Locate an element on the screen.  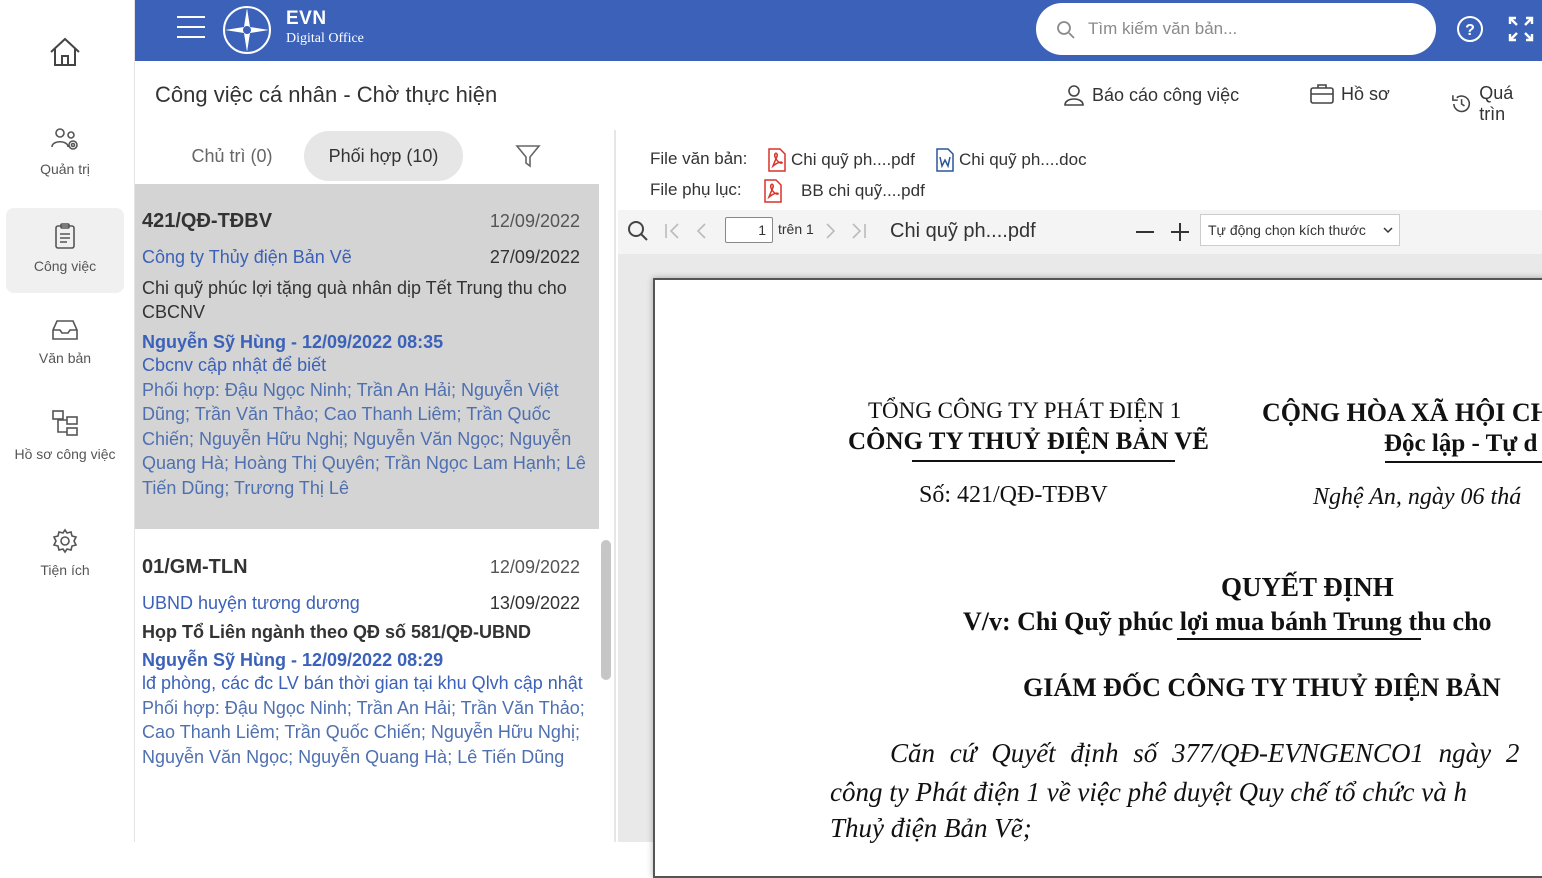
rail-label-admin: Quản trị is located at coordinates (65, 169).